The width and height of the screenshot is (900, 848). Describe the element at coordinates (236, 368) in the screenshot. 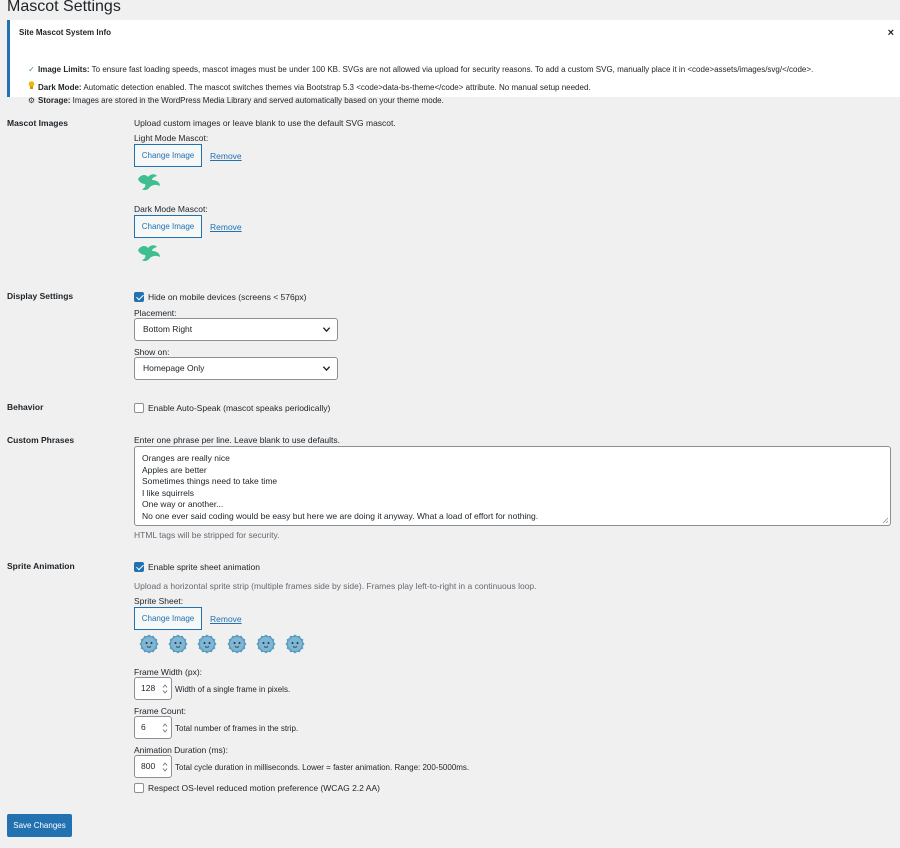

I see `show-on-select: Homepage Only` at that location.